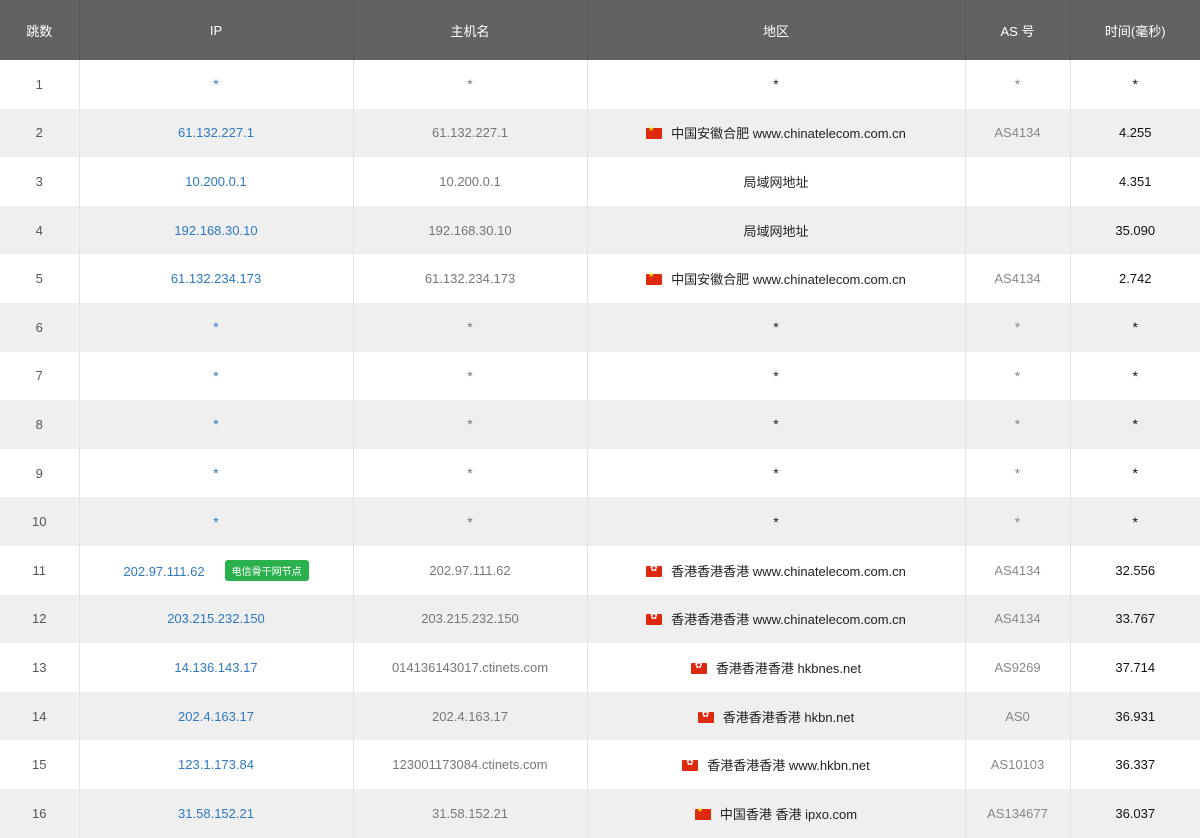 Image resolution: width=1200 pixels, height=838 pixels. What do you see at coordinates (470, 716) in the screenshot?
I see `hostname-cell: 202.4.163.17` at bounding box center [470, 716].